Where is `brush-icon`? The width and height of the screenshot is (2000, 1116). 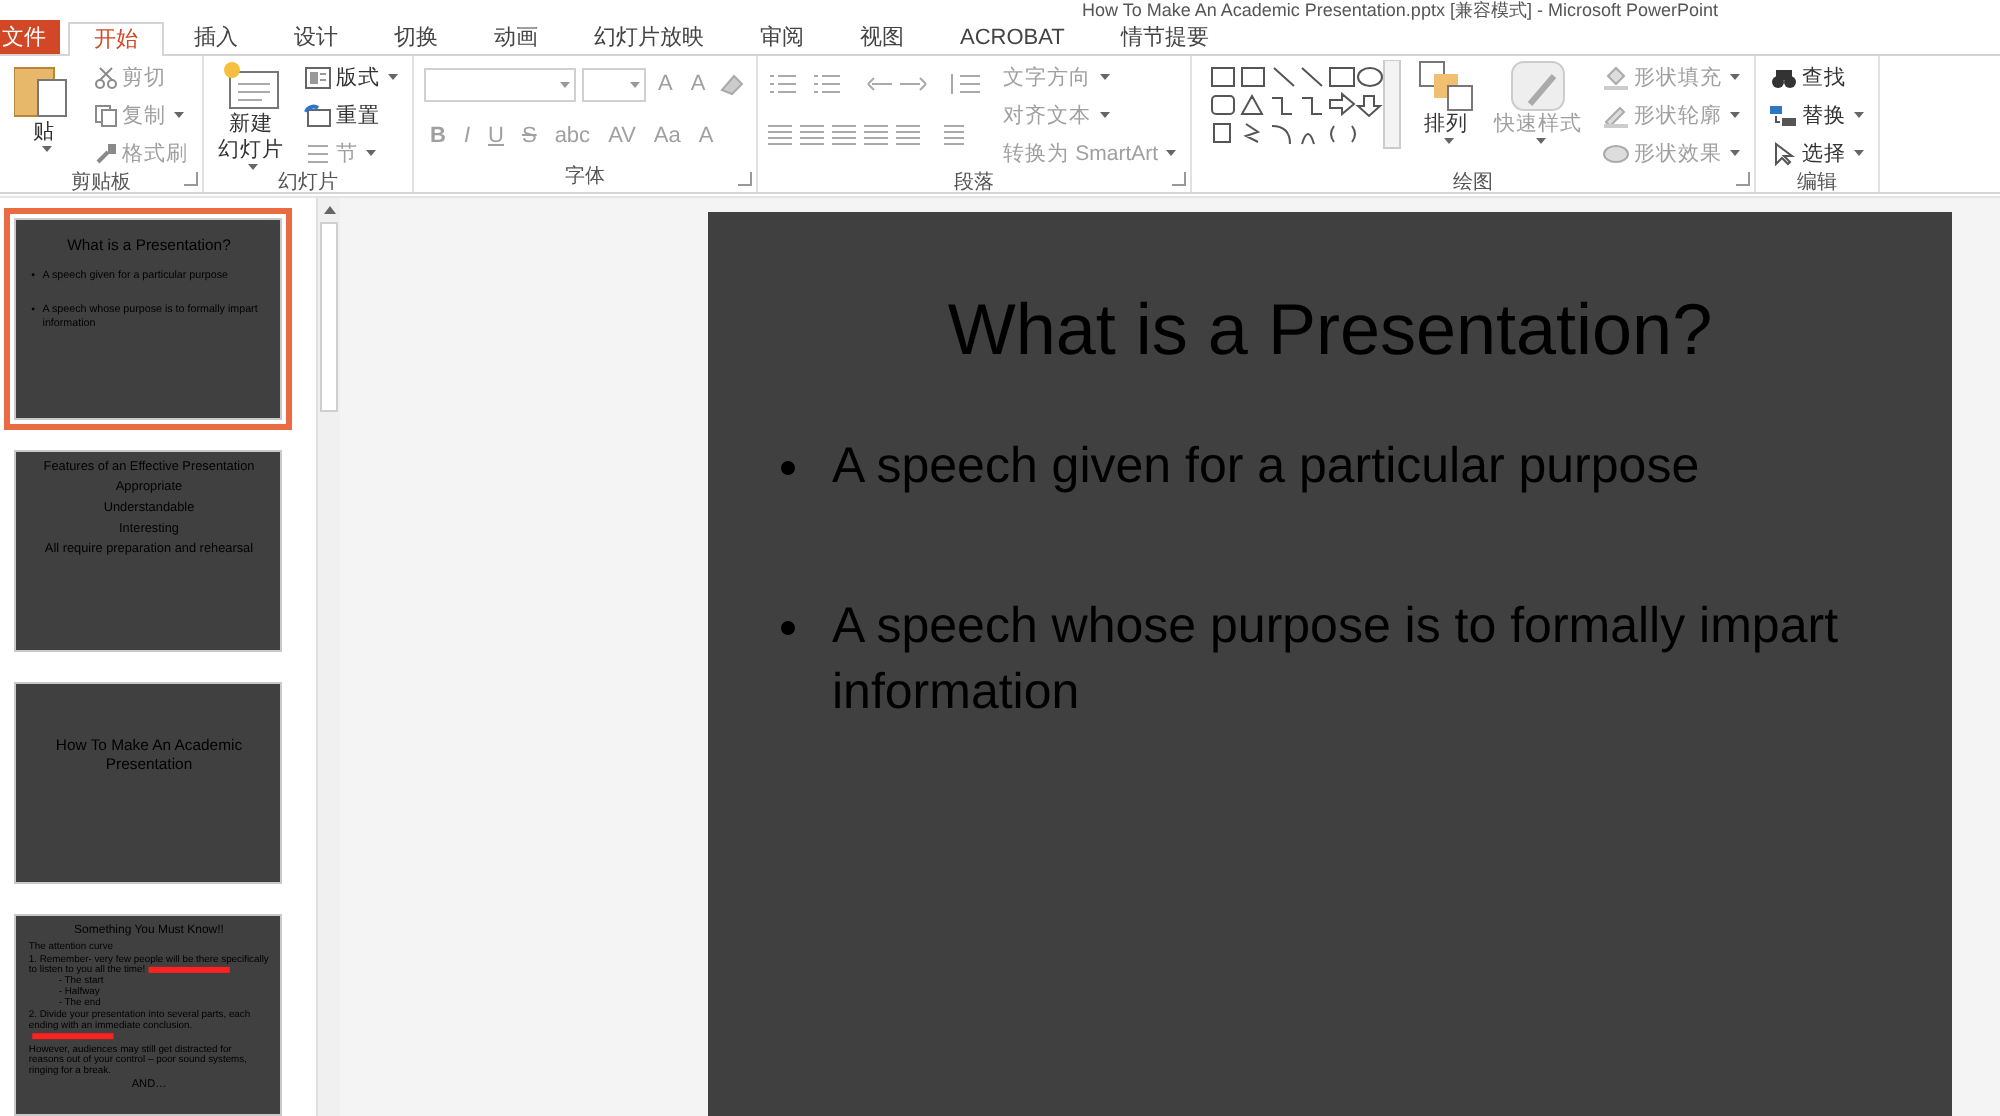
brush-icon is located at coordinates (106, 153).